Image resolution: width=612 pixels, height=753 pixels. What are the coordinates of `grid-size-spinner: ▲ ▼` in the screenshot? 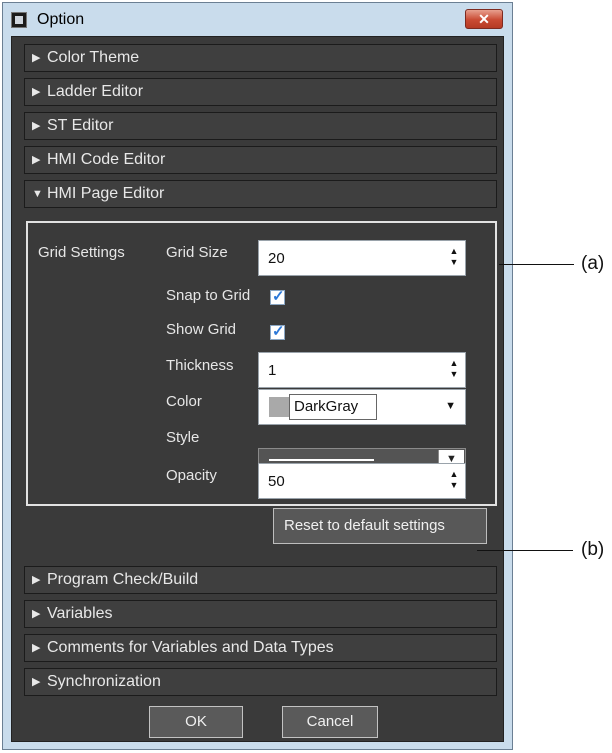 It's located at (454, 257).